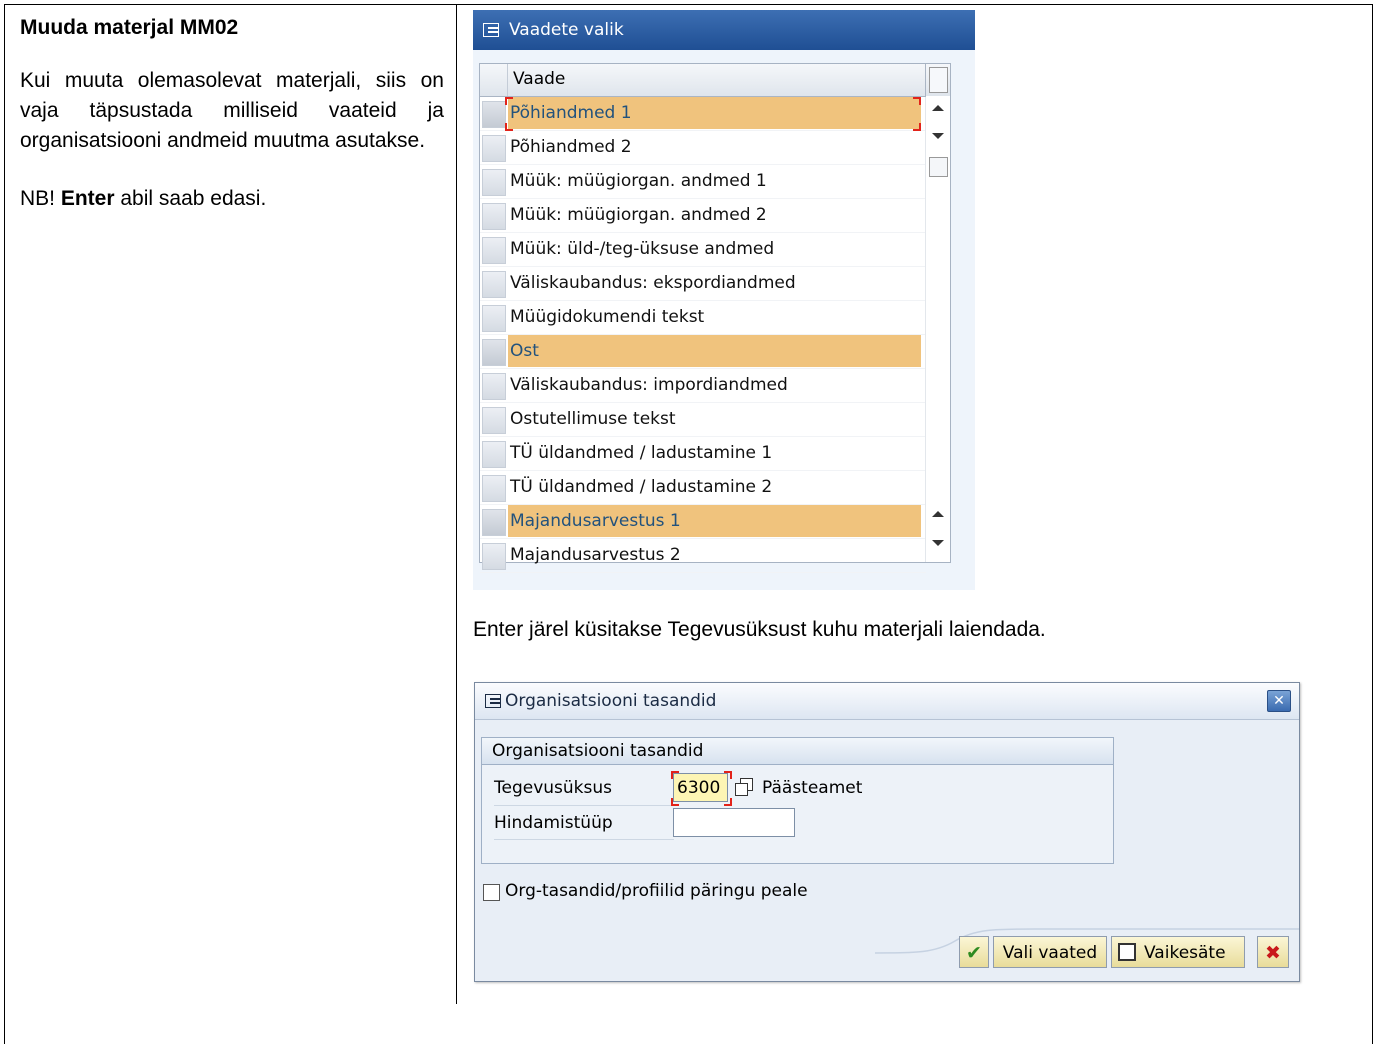  I want to click on view-name-cell: Müügidokumendi tekst, so click(714, 317).